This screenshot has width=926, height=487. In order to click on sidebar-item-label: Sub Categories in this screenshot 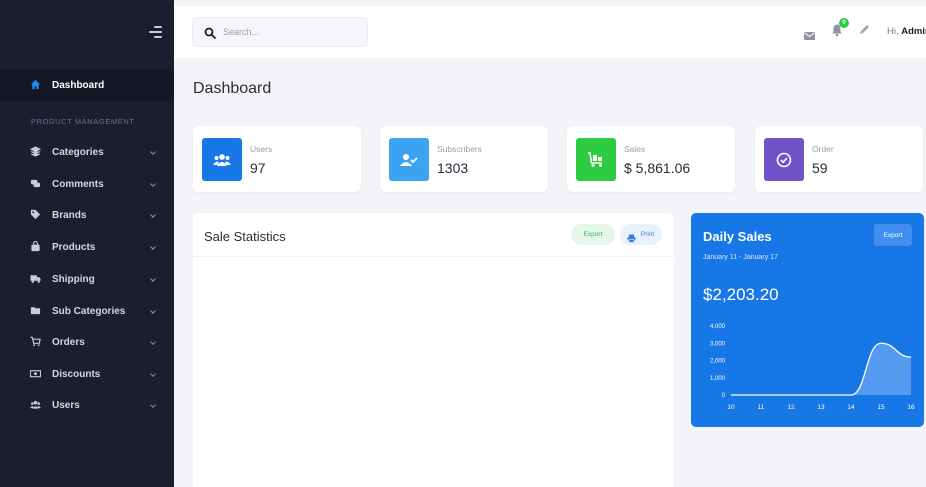, I will do `click(89, 311)`.